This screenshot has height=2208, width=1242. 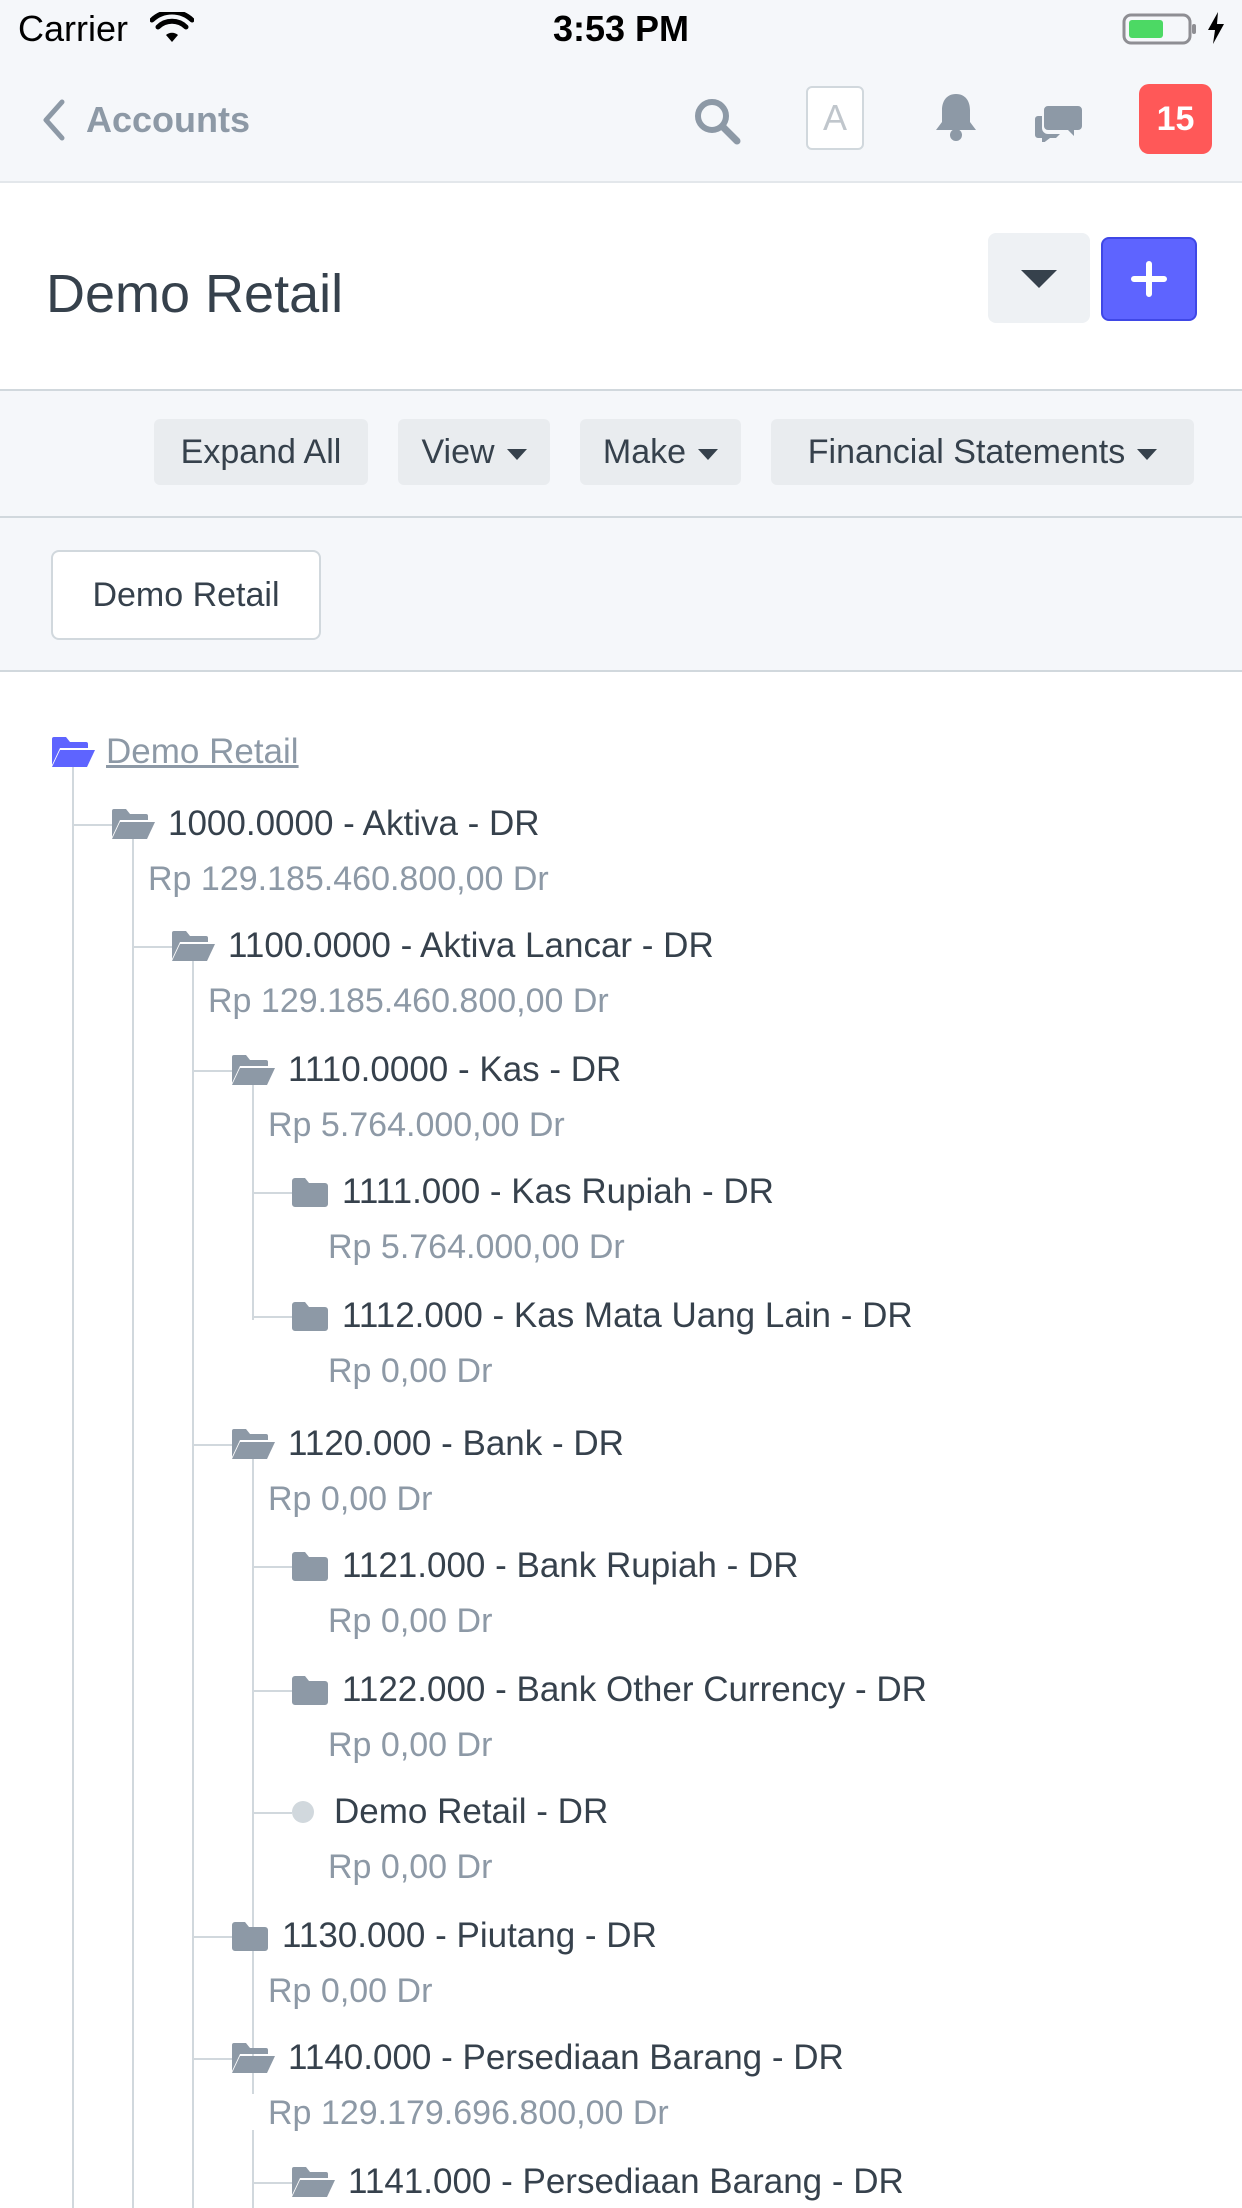 I want to click on carrier-label: Carrier, so click(x=73, y=28).